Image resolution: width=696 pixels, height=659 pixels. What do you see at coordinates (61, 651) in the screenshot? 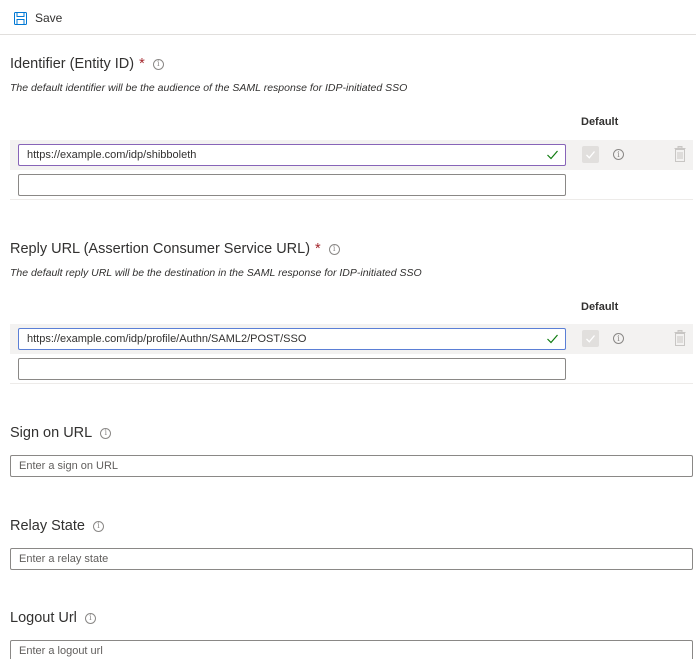
I see `logout-url-placeholder: Enter a logout url` at bounding box center [61, 651].